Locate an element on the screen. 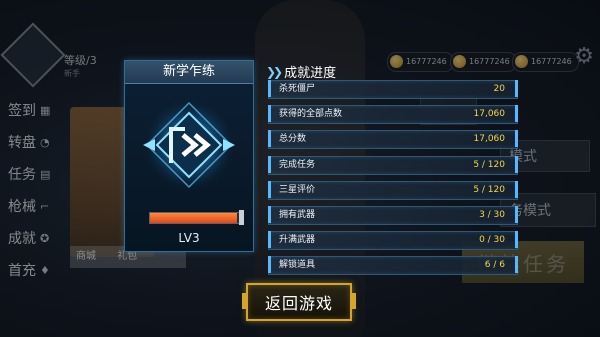 The image size is (600, 337). rank-level: LV3 is located at coordinates (189, 238).